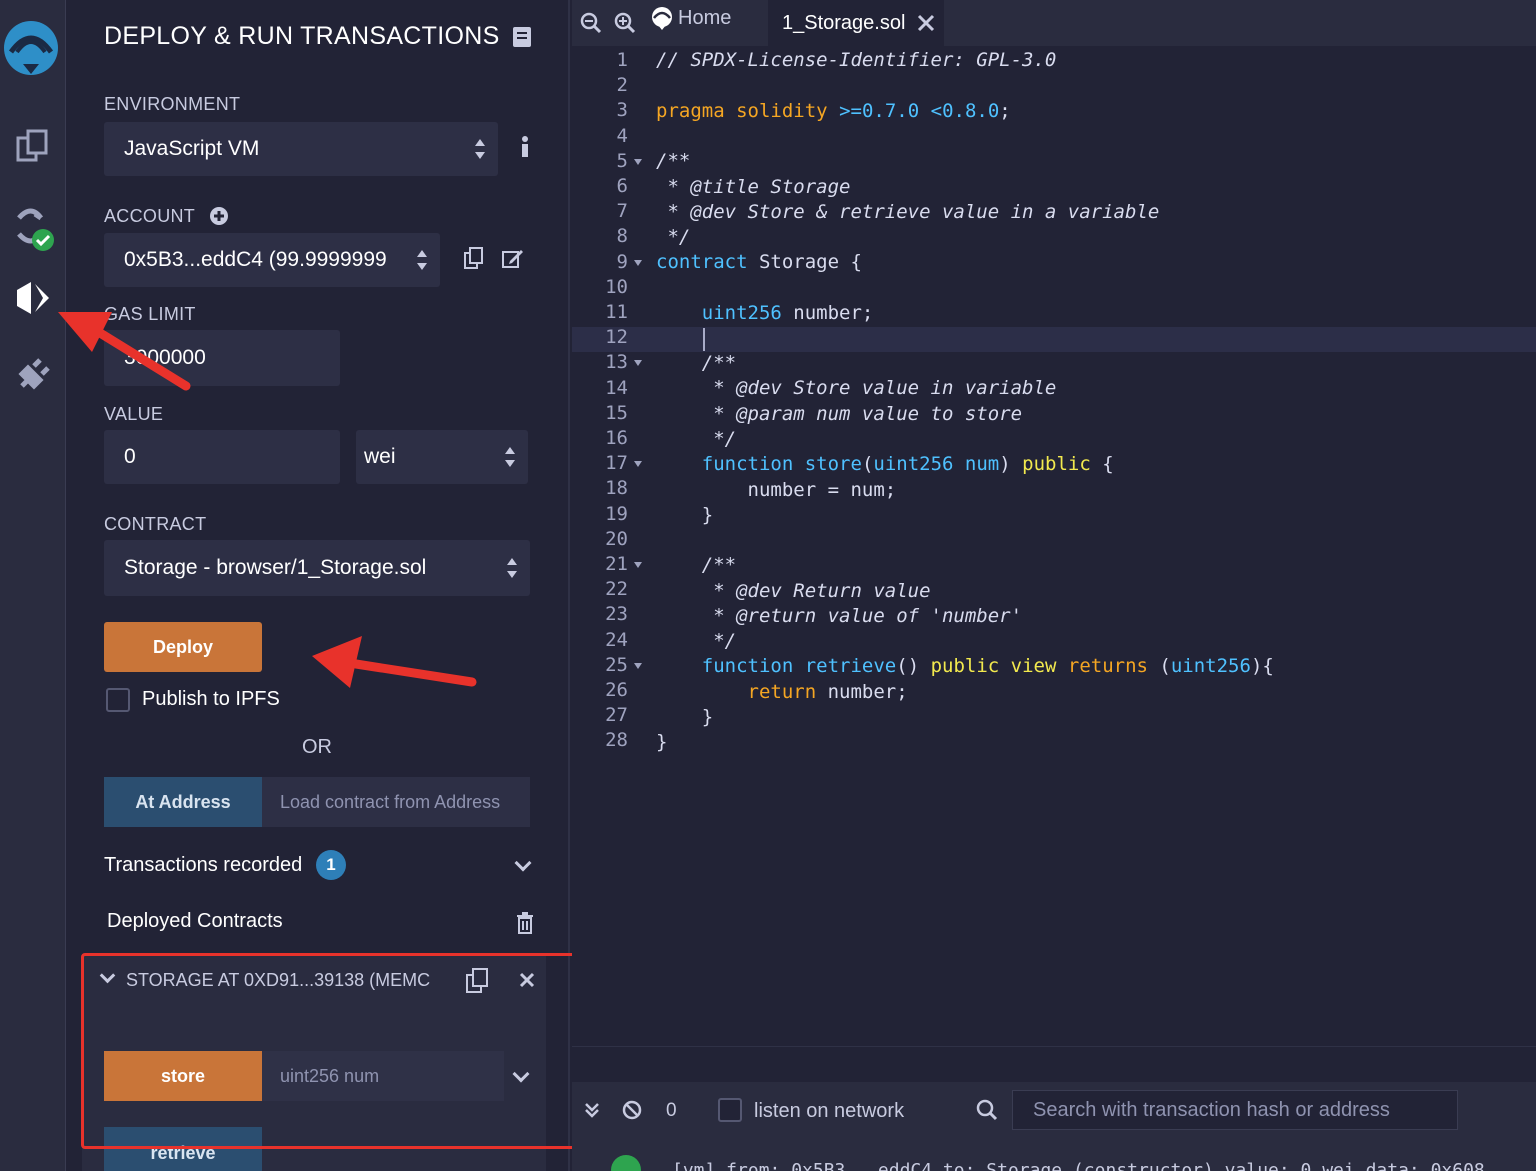  I want to click on line-number: 26, so click(616, 690).